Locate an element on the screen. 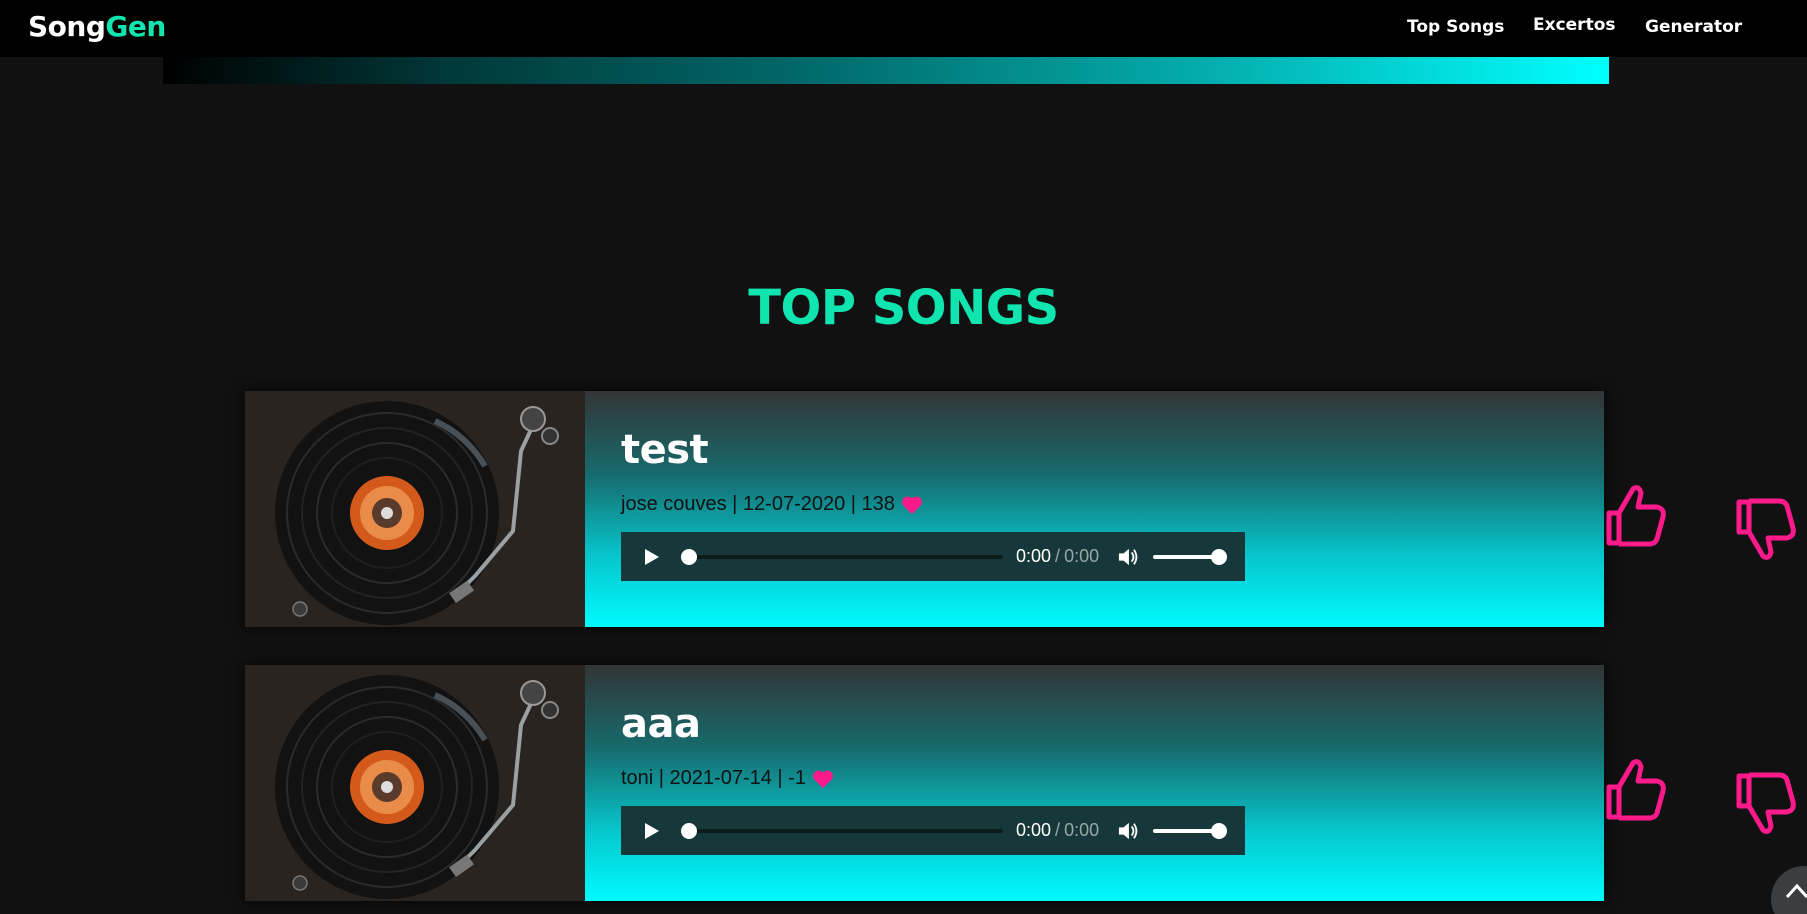 The width and height of the screenshot is (1807, 914). song-title: test is located at coordinates (665, 450).